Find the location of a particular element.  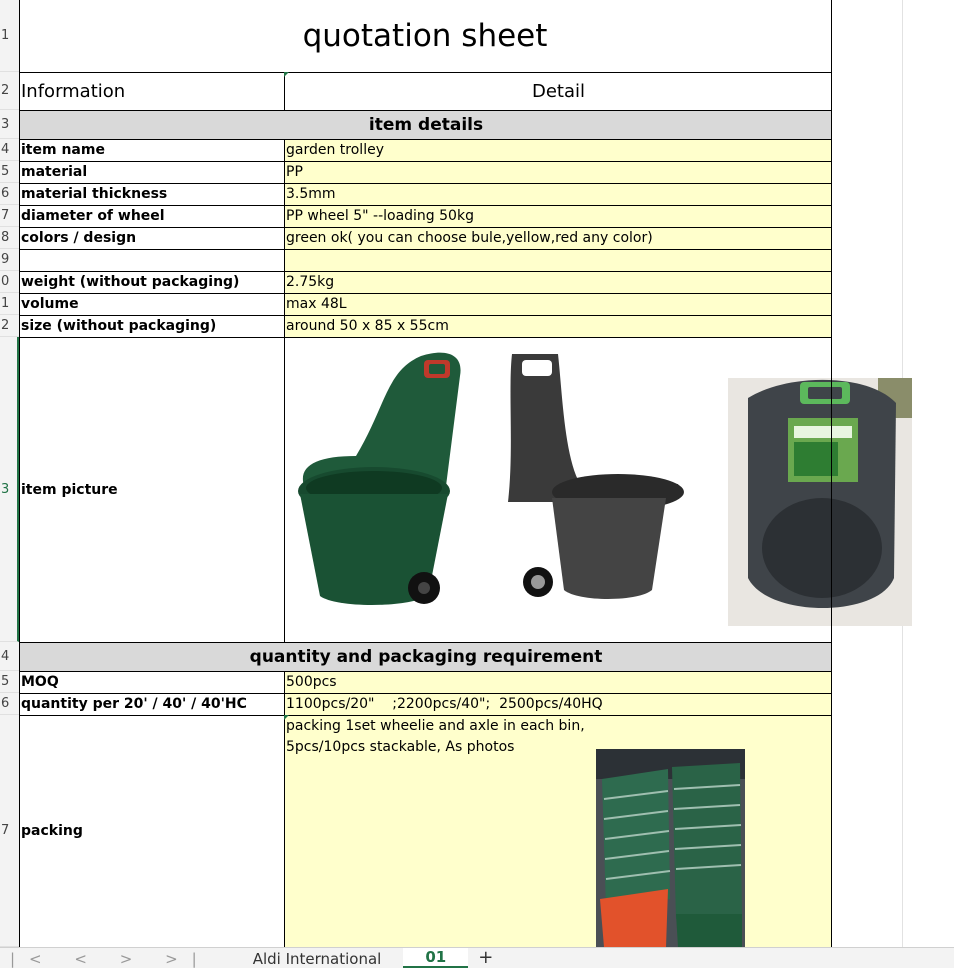

row-header-11: 1 is located at coordinates (9, 304).